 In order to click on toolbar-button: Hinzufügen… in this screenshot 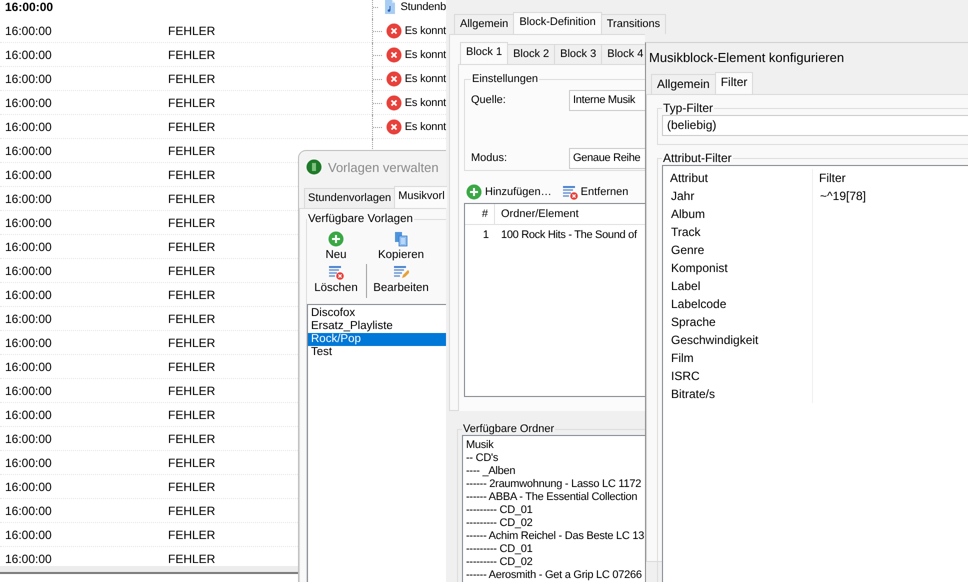, I will do `click(509, 192)`.